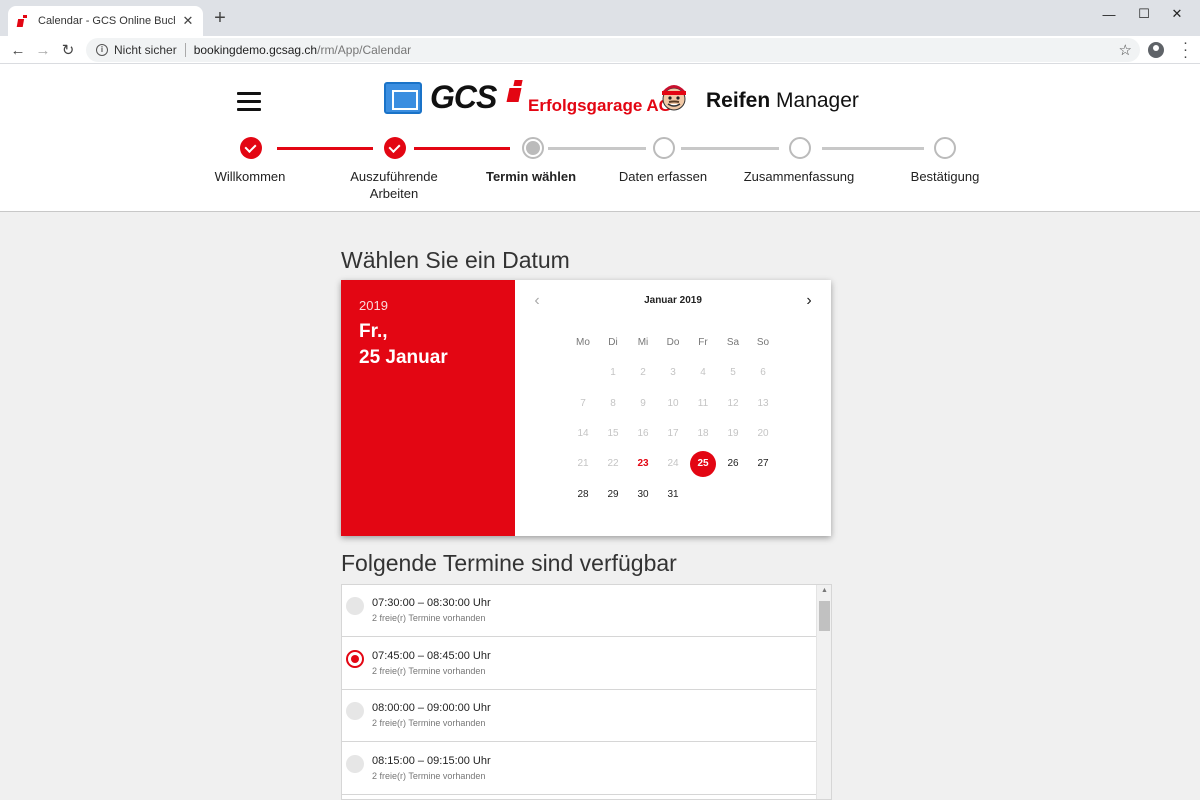  What do you see at coordinates (364, 50) in the screenshot?
I see `url-path: /rm/App/Calendar` at bounding box center [364, 50].